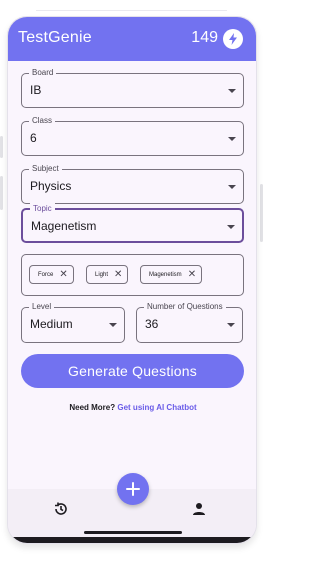 This screenshot has height=569, width=320. I want to click on plus-icon, so click(133, 489).